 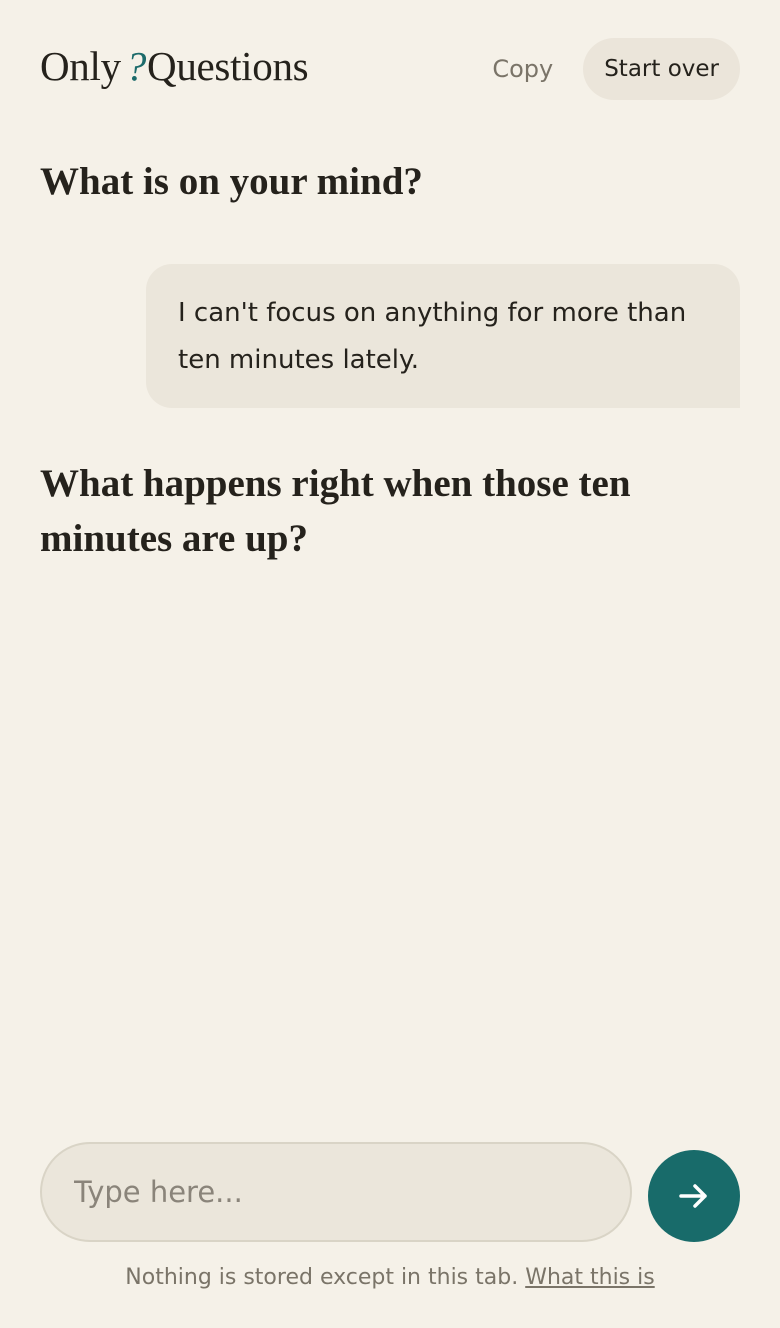 I want to click on start-over-button: Start over, so click(x=661, y=69).